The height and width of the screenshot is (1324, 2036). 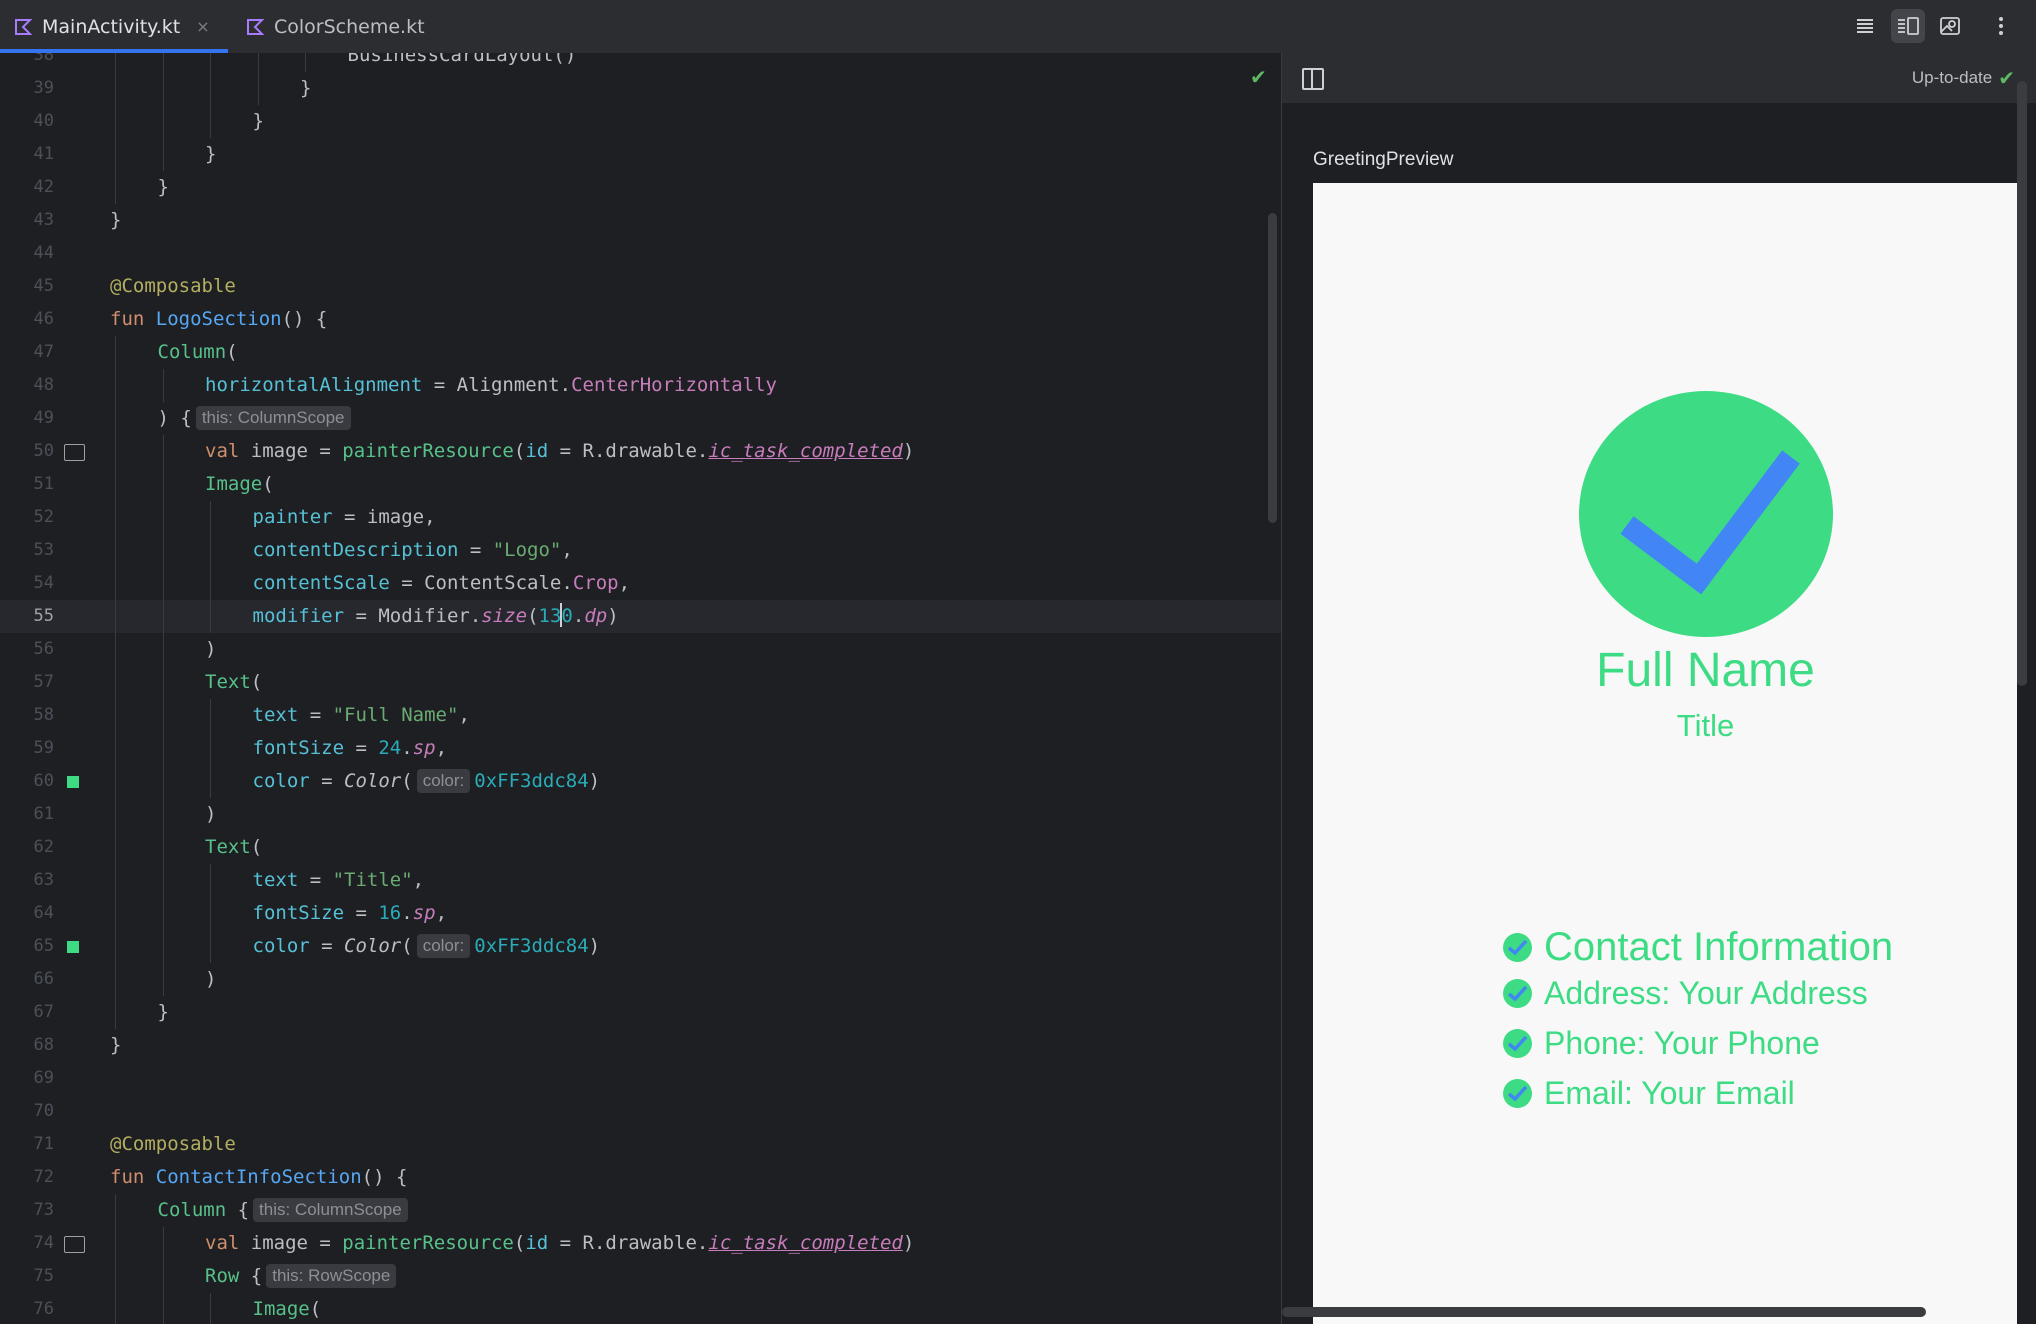 I want to click on code-line: 57 Text(, so click(x=640, y=682).